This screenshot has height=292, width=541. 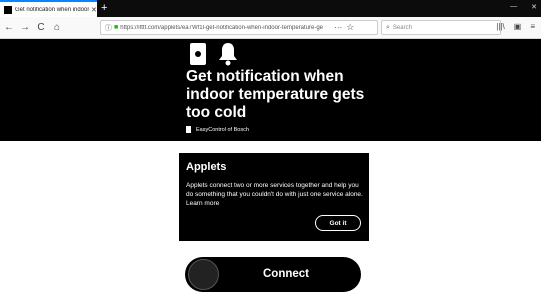 I want to click on tab-close-icon: ✕, so click(x=94, y=10).